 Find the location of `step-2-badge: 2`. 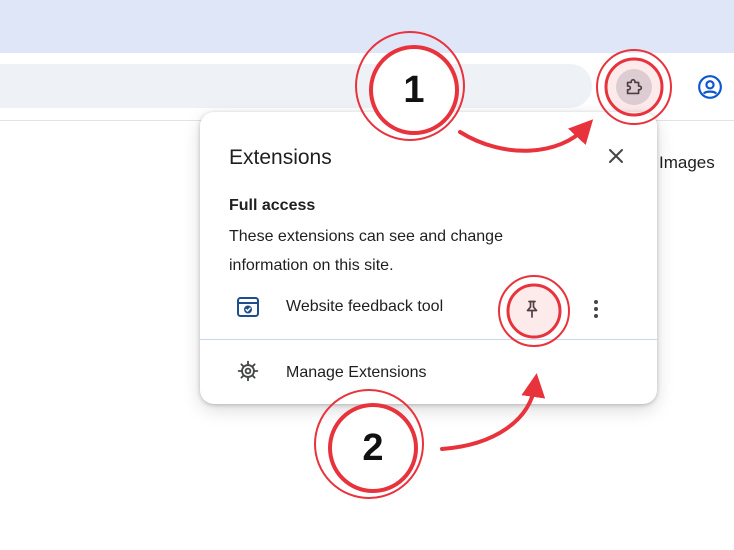

step-2-badge: 2 is located at coordinates (373, 448).